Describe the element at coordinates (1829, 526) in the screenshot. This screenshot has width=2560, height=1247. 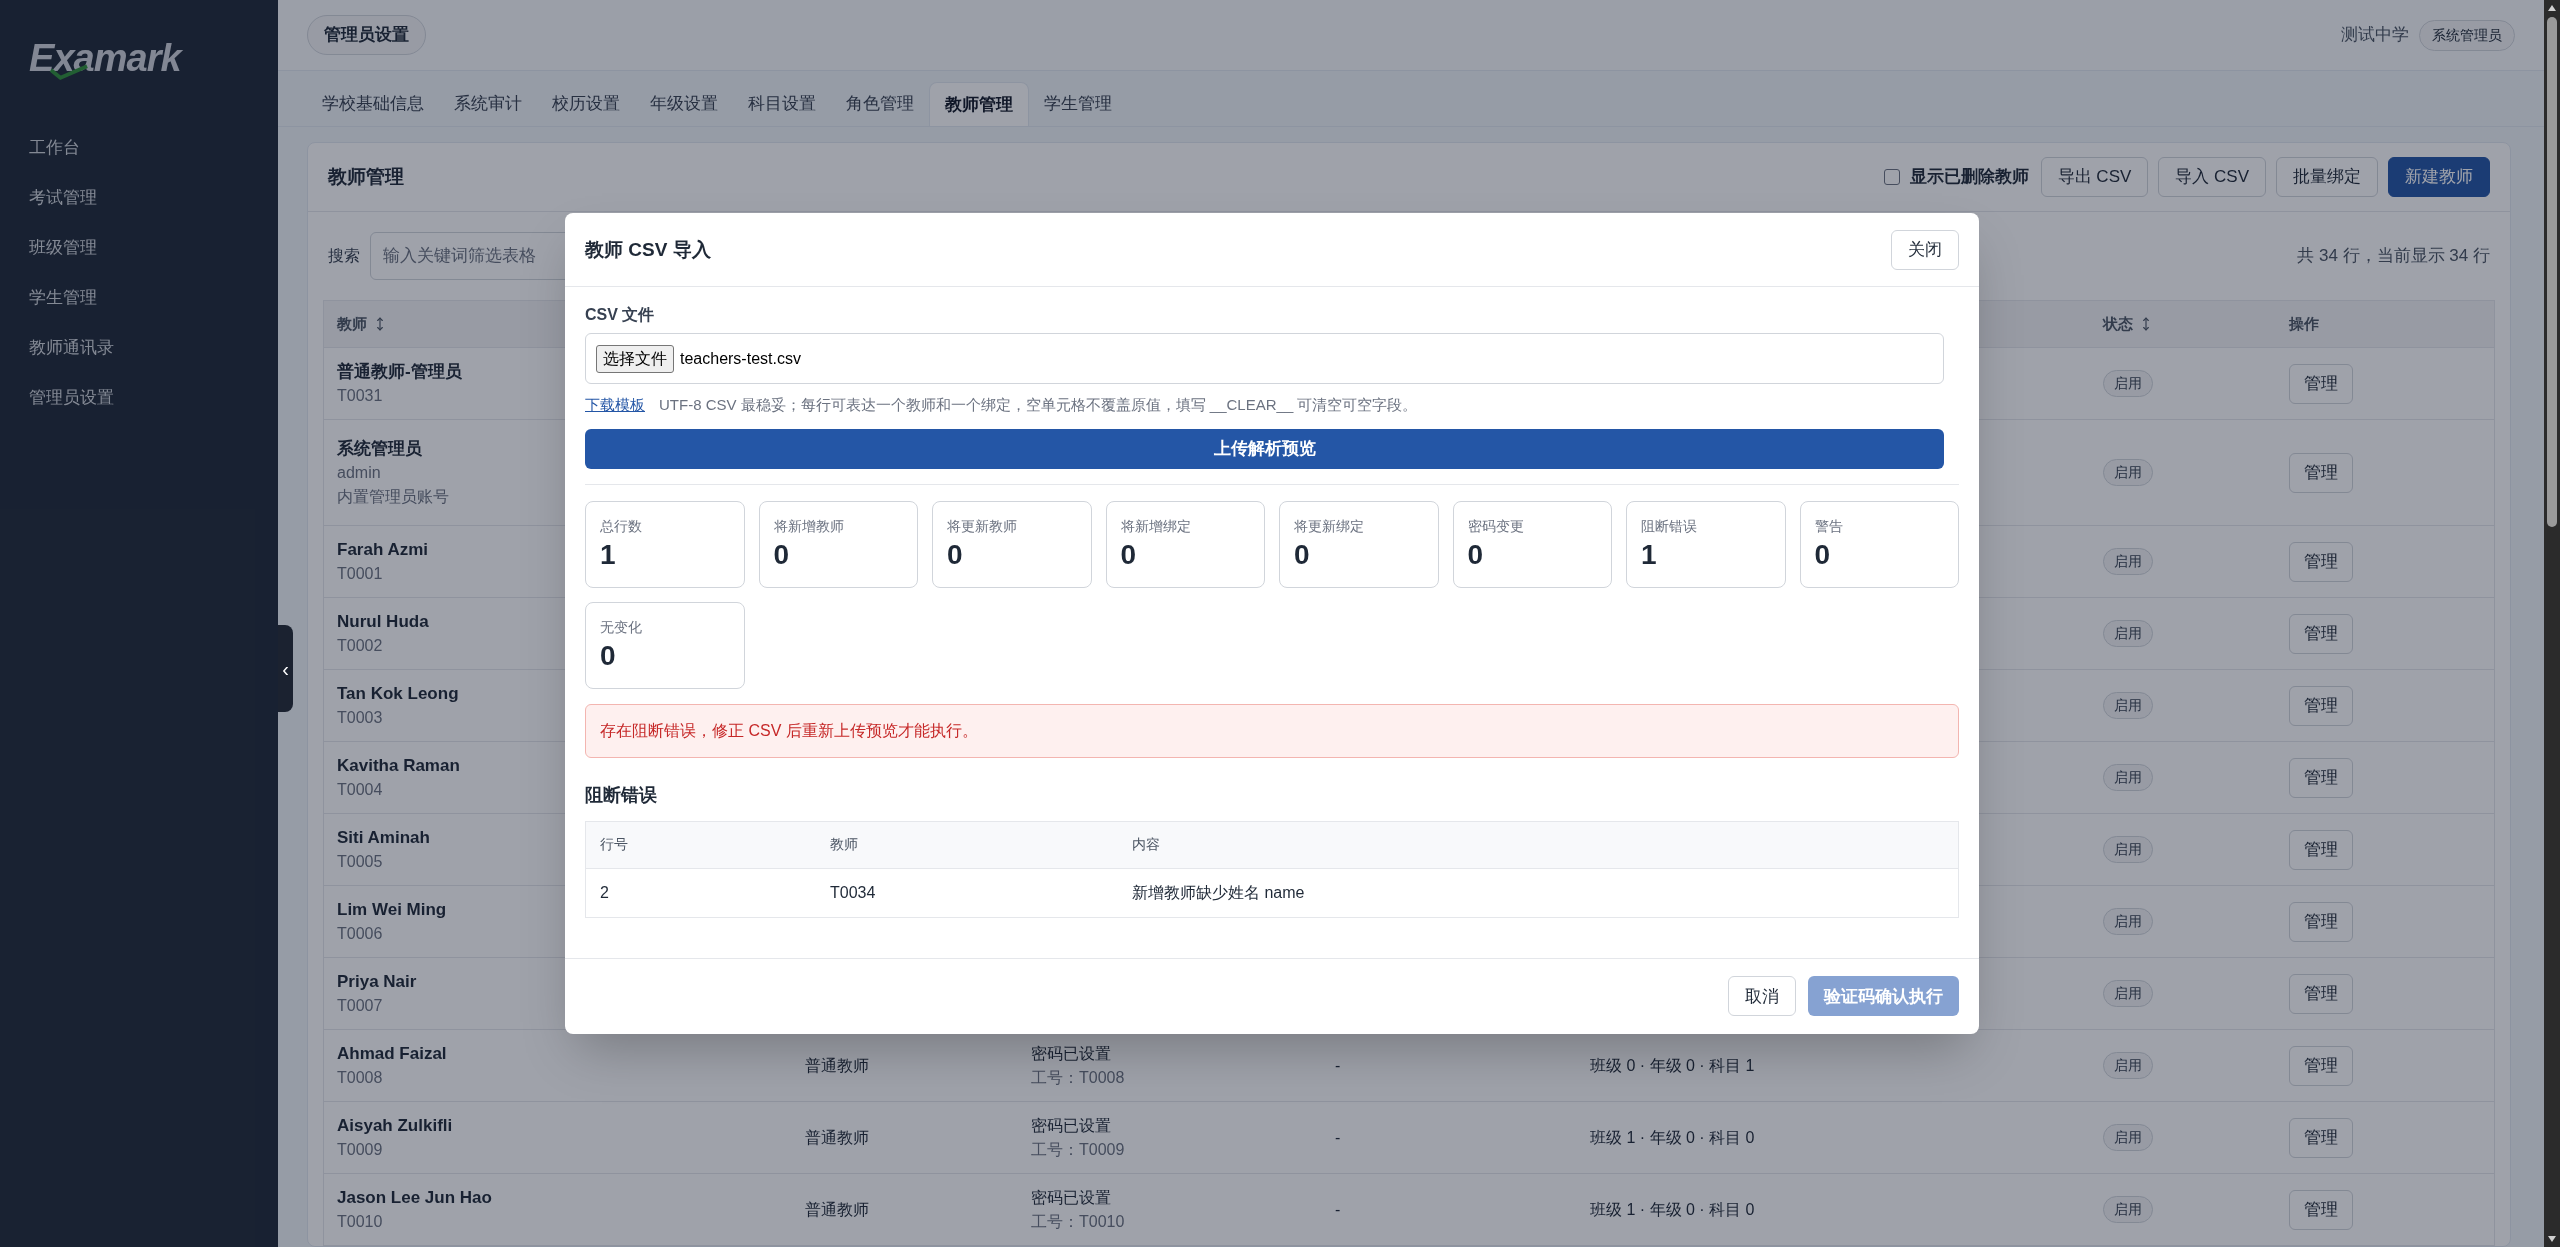
I see `stat-label: 警告` at that location.